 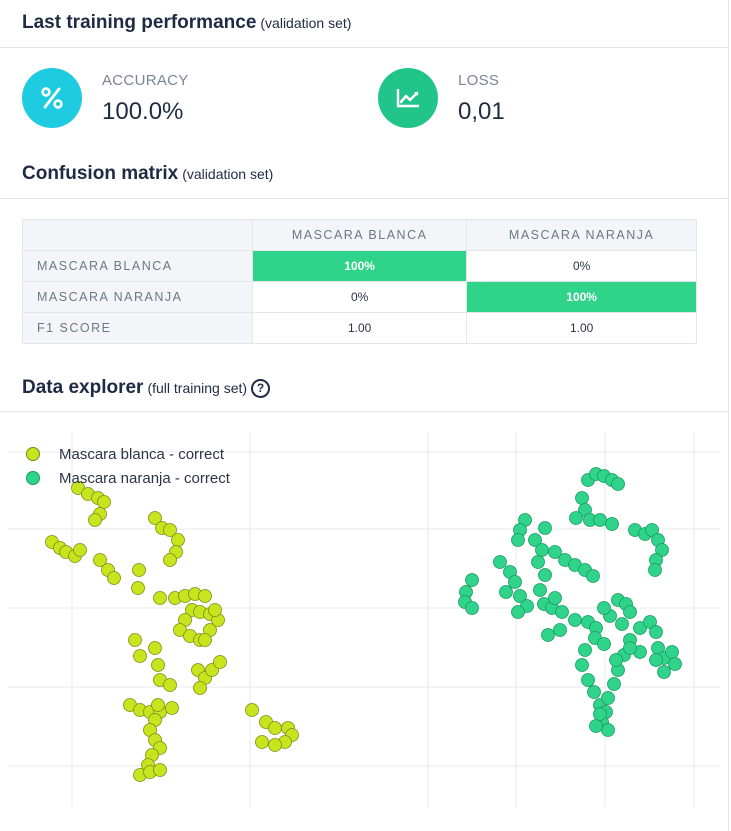 I want to click on matrix-cell: 100%, so click(x=359, y=266).